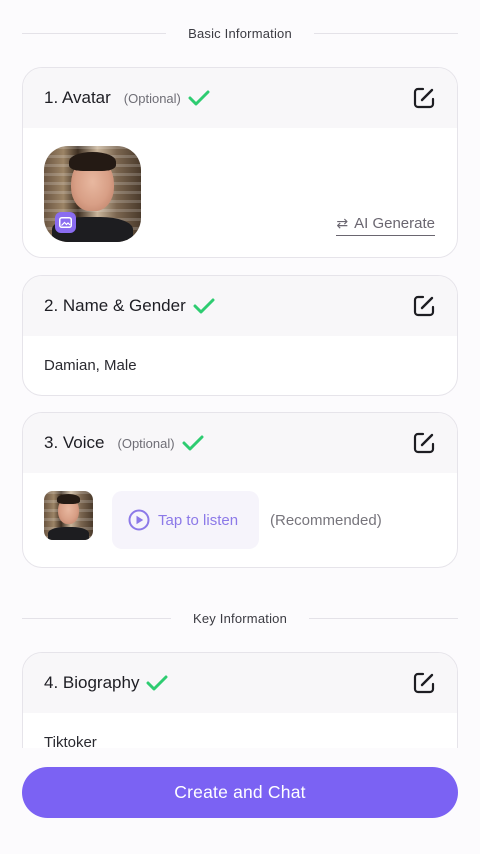 This screenshot has width=480, height=854. I want to click on voice-card-body: Tap to listen (Recommended), so click(240, 520).